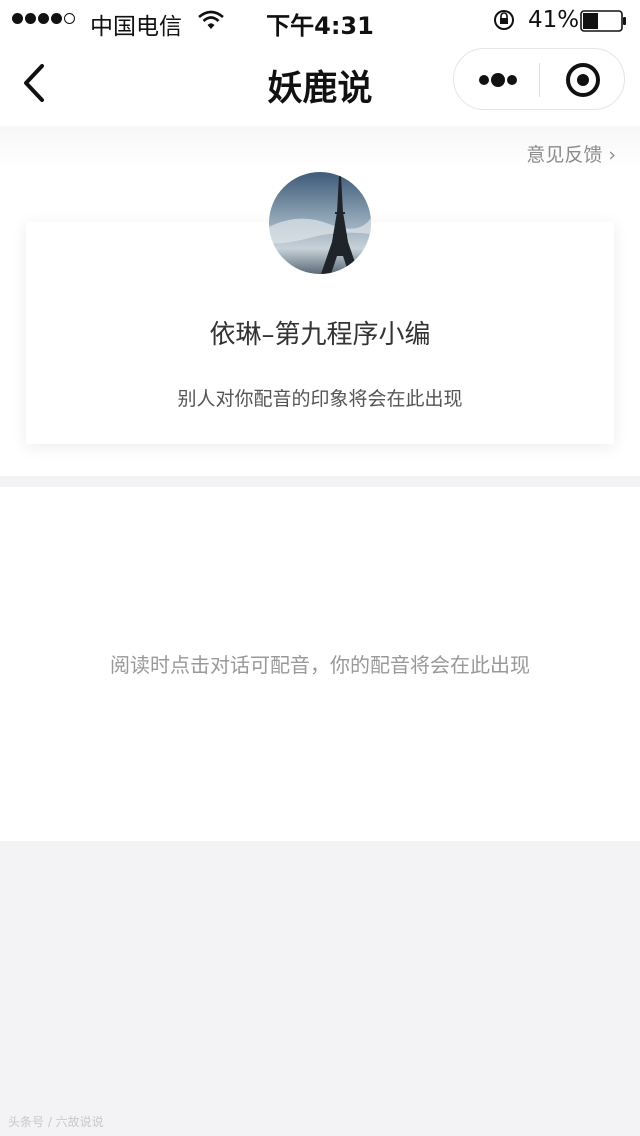 This screenshot has width=640, height=1136. Describe the element at coordinates (504, 22) in the screenshot. I see `rotation-lock-icon` at that location.